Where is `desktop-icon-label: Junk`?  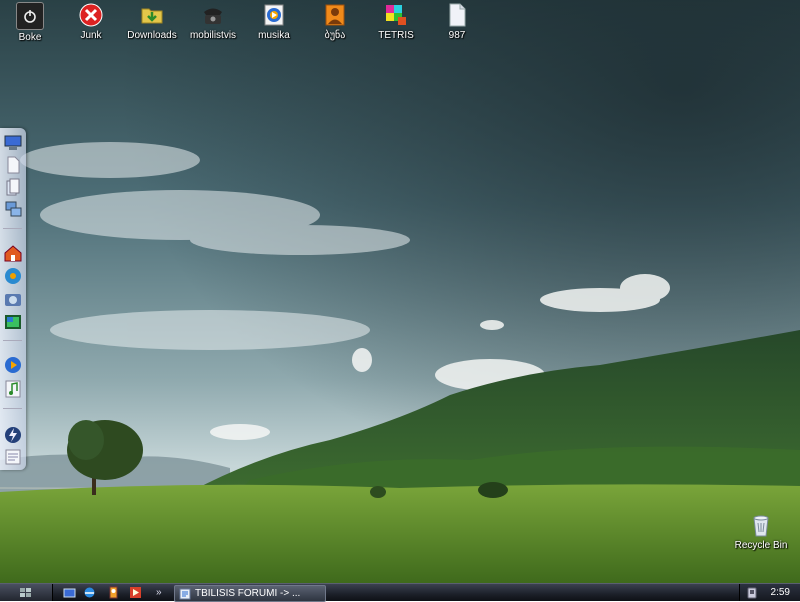
desktop-icon-label: Junk is located at coordinates (91, 35).